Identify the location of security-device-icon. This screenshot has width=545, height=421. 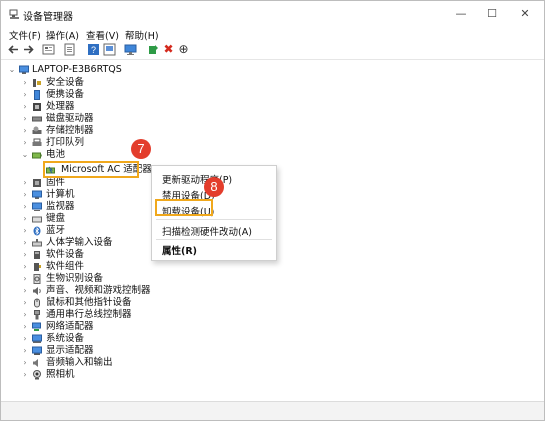
(37, 83).